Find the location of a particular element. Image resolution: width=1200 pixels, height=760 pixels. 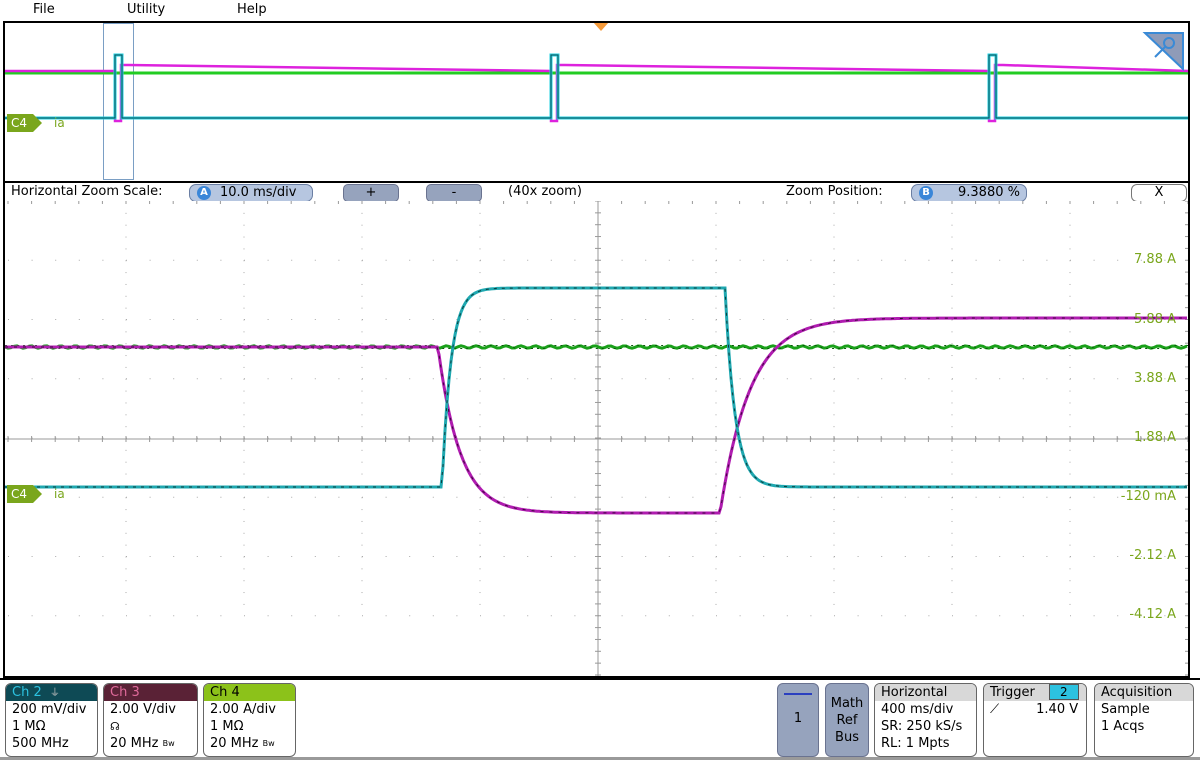

overview-channel-4-marker: C4 is located at coordinates (25, 123).